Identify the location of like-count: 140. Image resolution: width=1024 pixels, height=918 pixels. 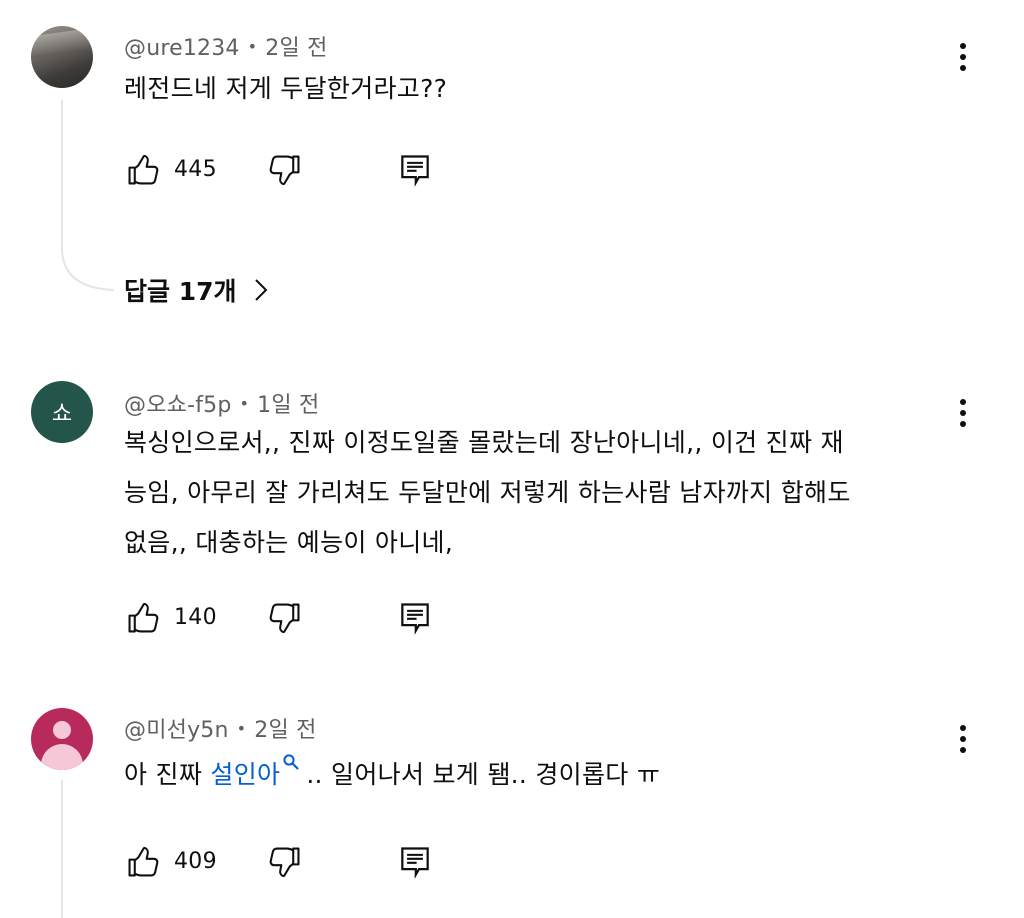
(195, 617).